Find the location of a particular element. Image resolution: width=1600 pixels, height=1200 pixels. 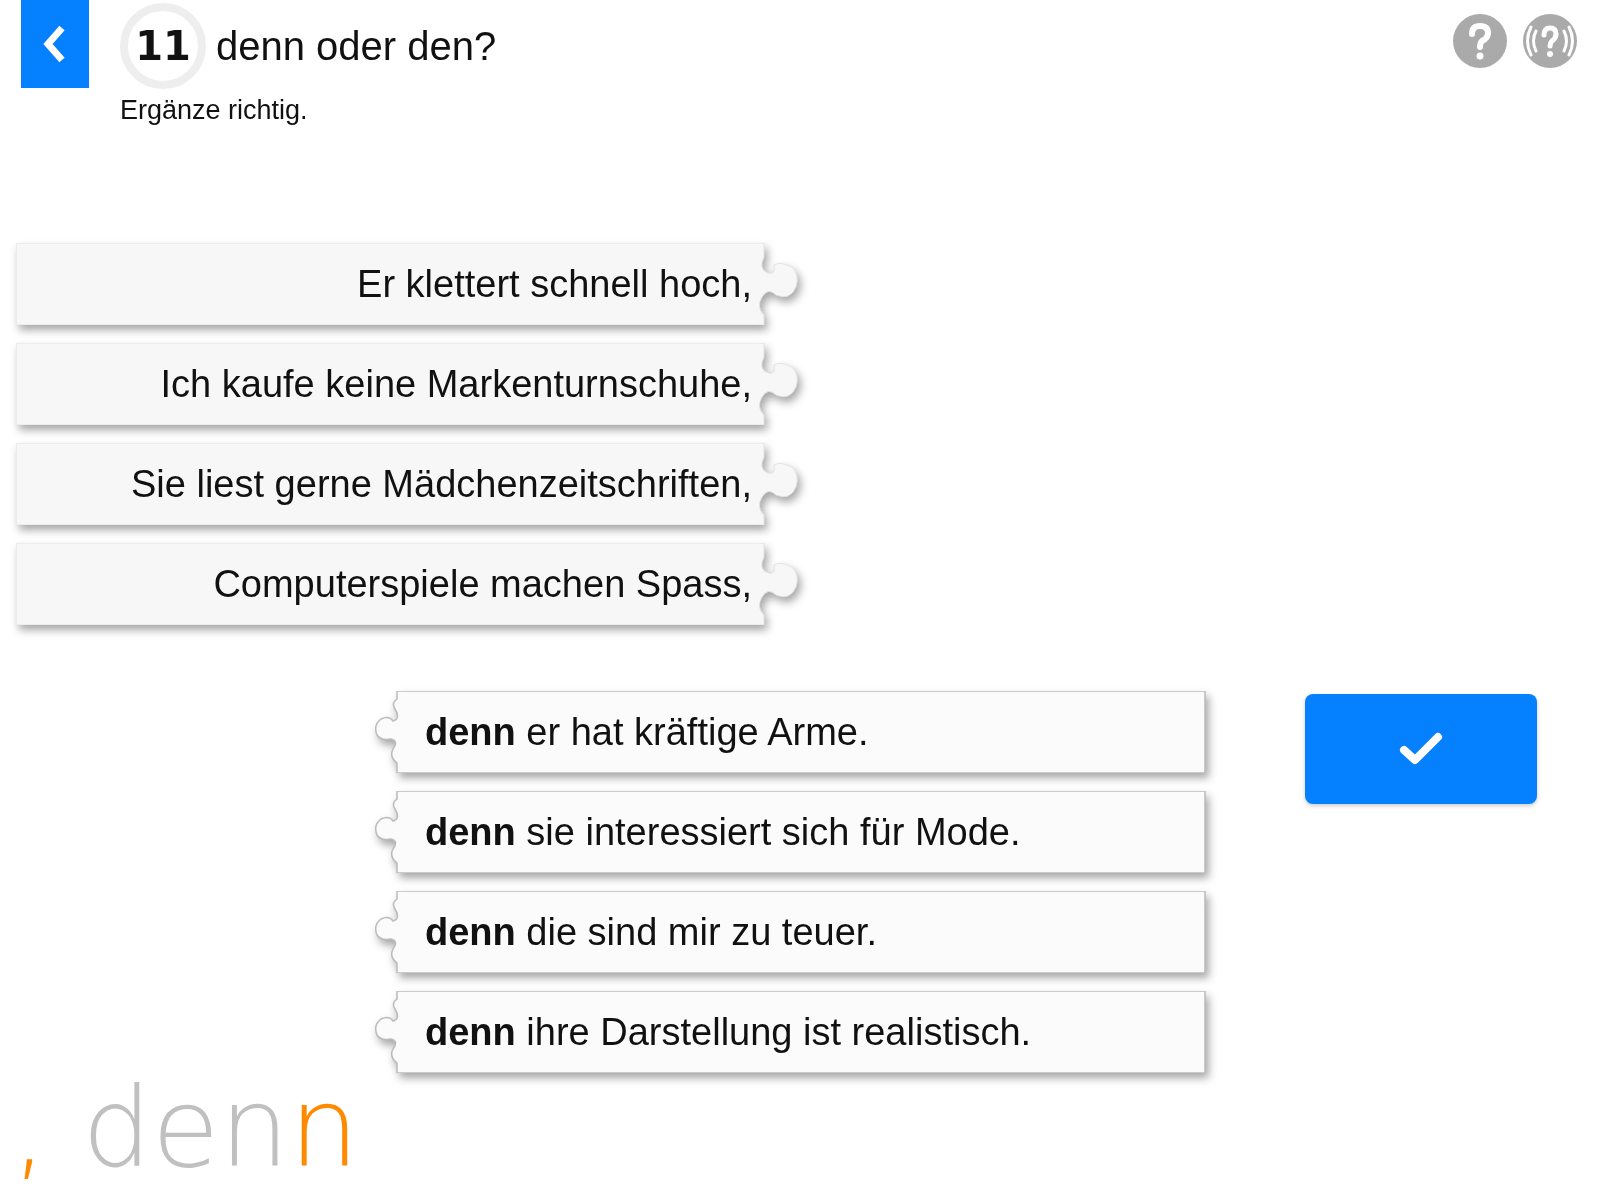

instruction-text: Ergänze richtig. is located at coordinates (214, 110).